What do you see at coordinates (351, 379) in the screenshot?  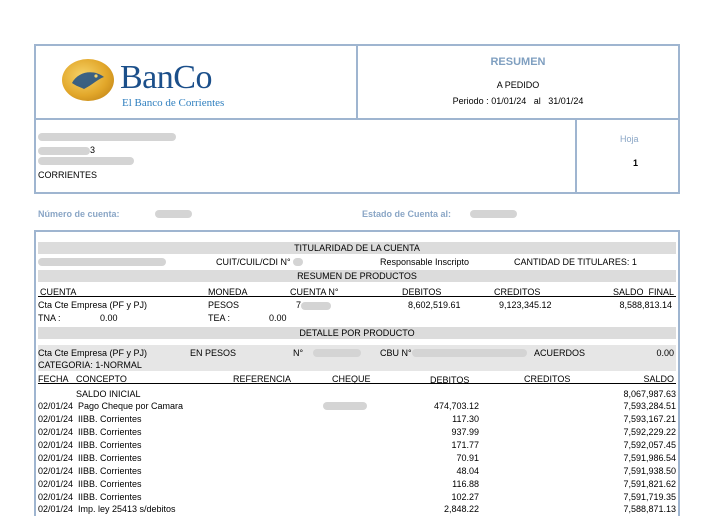 I see `col-cheque: CHEQUE` at bounding box center [351, 379].